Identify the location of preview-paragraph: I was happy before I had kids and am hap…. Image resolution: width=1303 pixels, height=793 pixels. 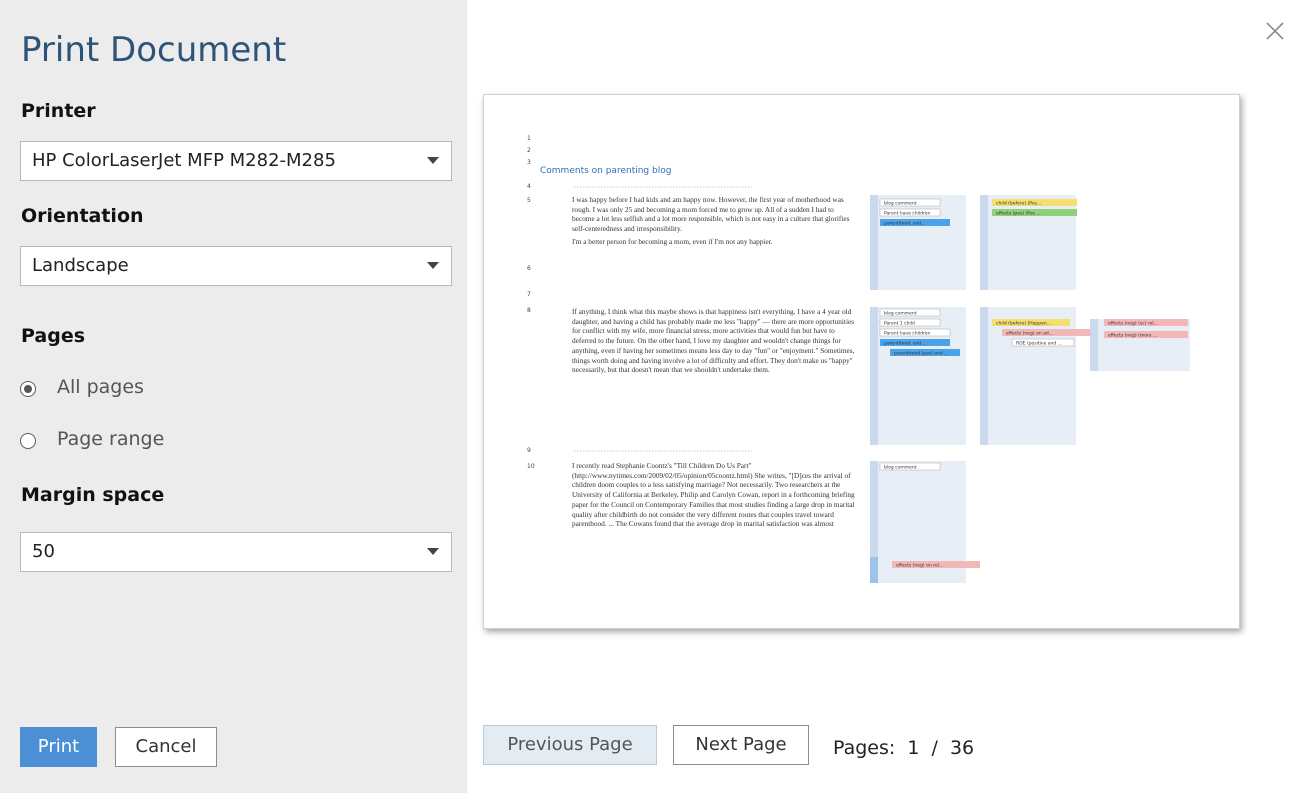
(711, 220).